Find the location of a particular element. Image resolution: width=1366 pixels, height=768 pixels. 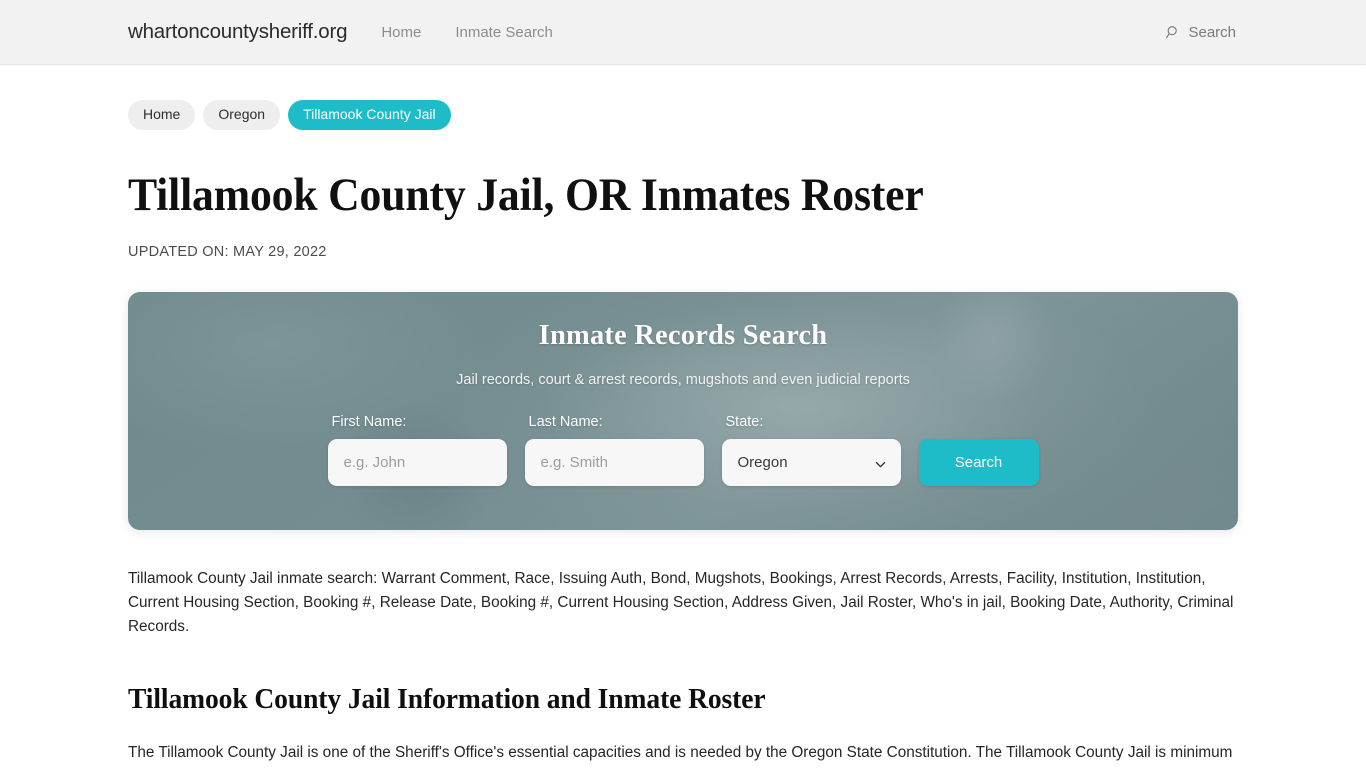

state-label: State: is located at coordinates (744, 421).